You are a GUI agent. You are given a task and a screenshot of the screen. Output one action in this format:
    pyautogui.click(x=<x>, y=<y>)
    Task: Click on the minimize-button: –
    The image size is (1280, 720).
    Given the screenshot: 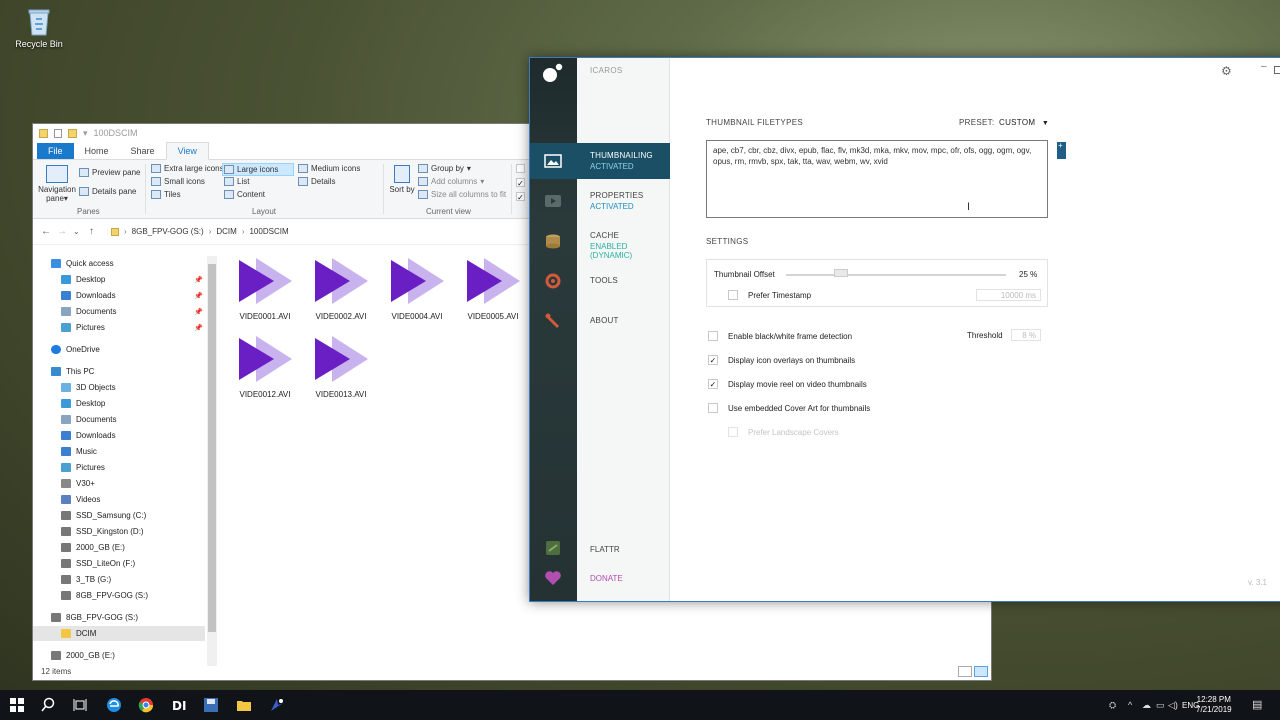 What is the action you would take?
    pyautogui.click(x=1264, y=66)
    